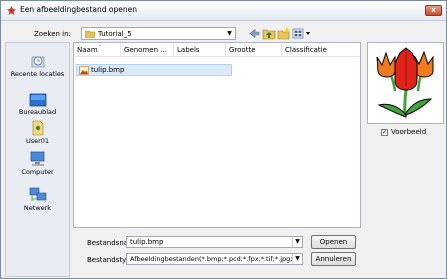  What do you see at coordinates (84, 70) in the screenshot?
I see `bitmap-file-icon` at bounding box center [84, 70].